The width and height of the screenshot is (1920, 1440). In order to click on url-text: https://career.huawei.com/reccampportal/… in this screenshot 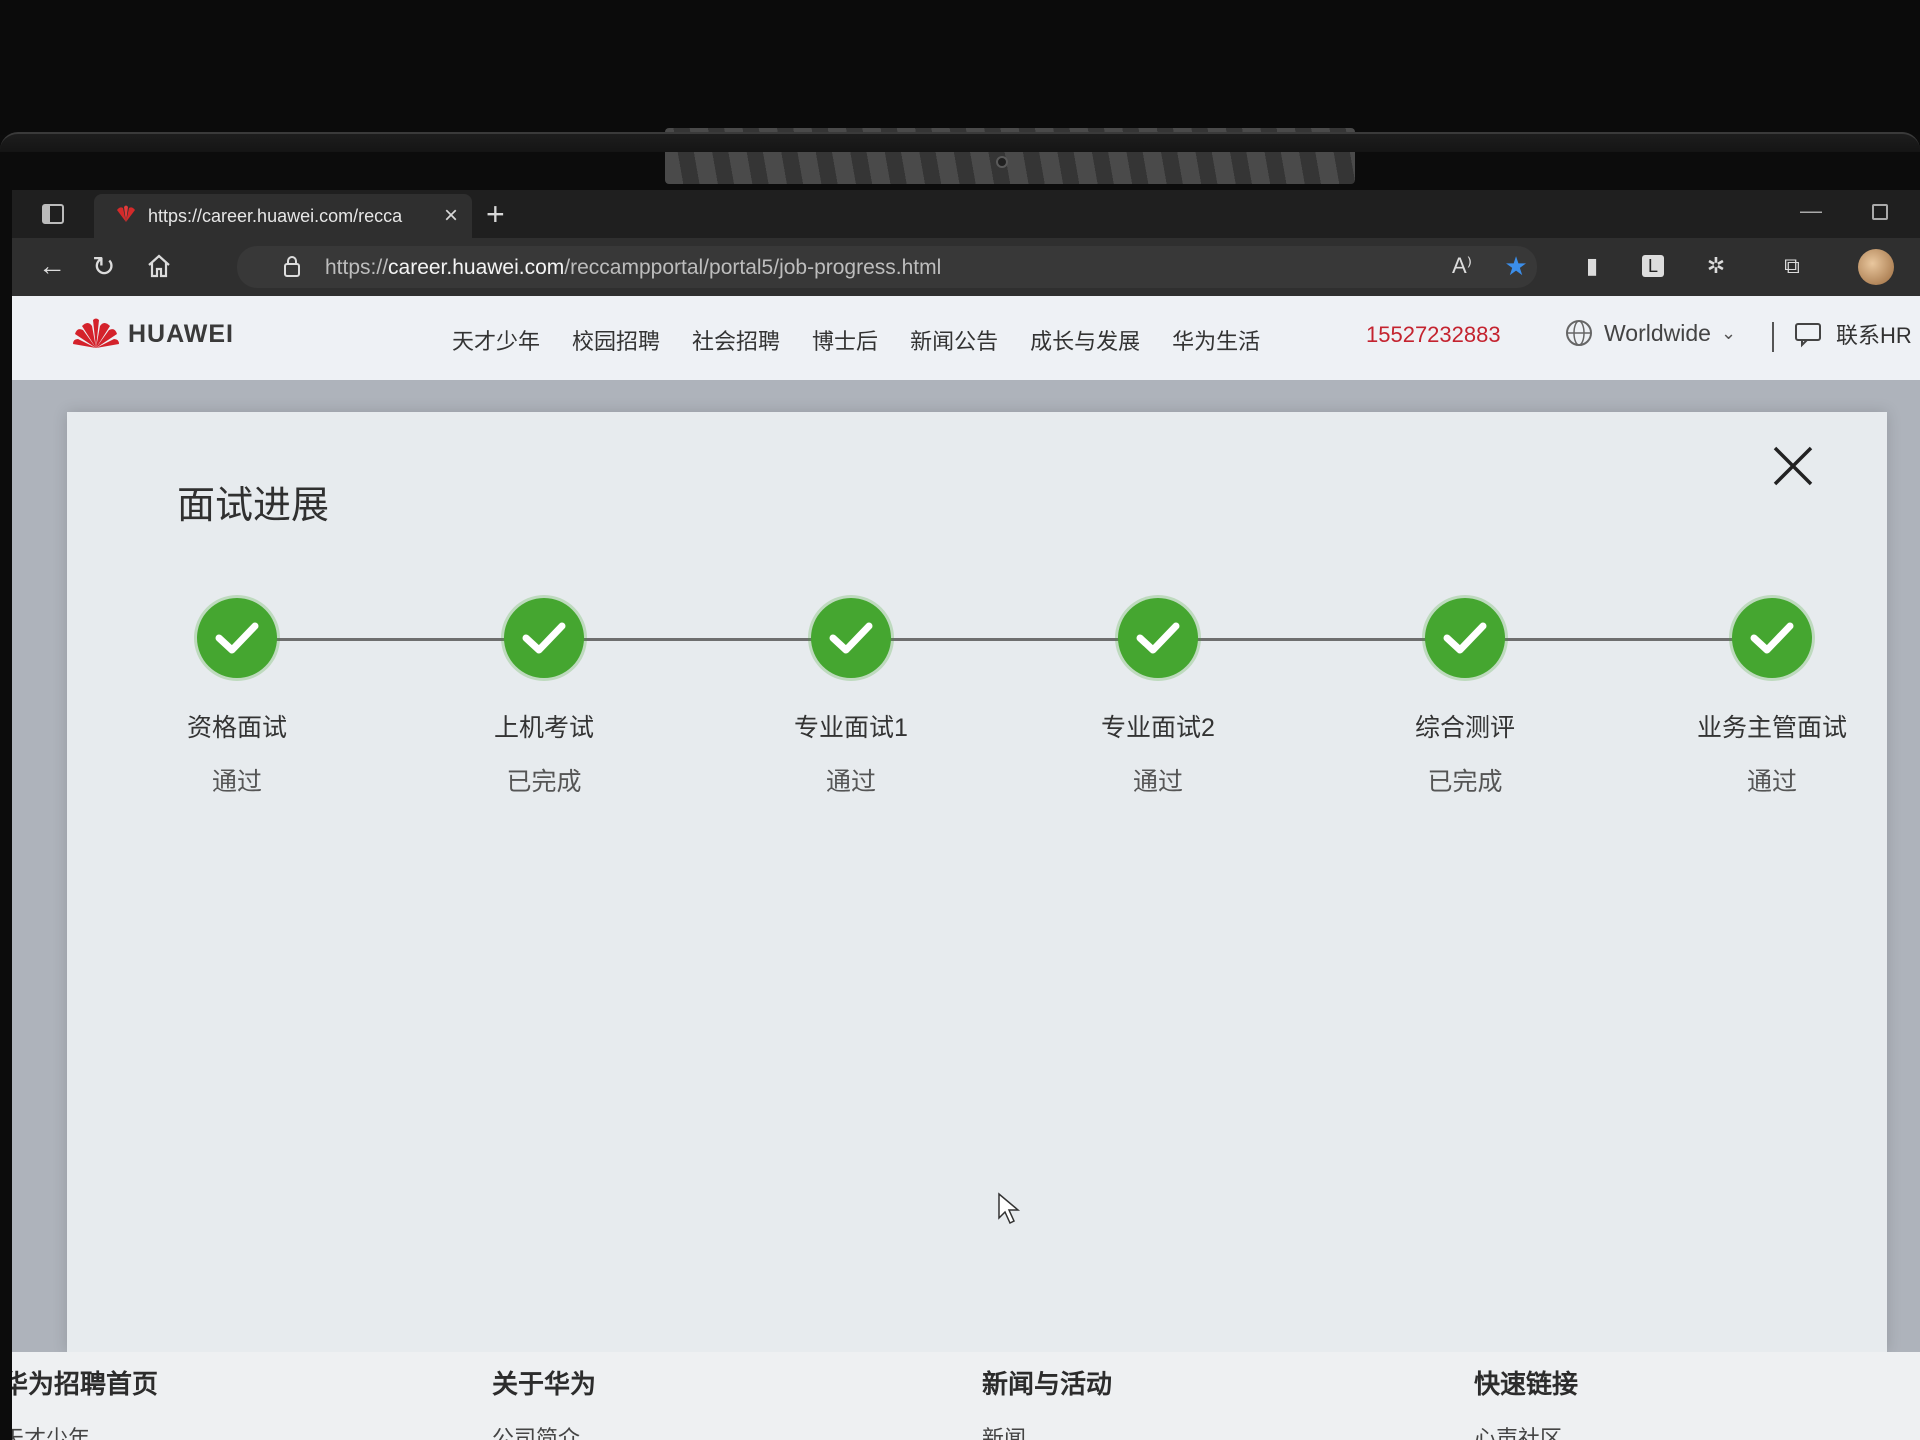, I will do `click(633, 267)`.